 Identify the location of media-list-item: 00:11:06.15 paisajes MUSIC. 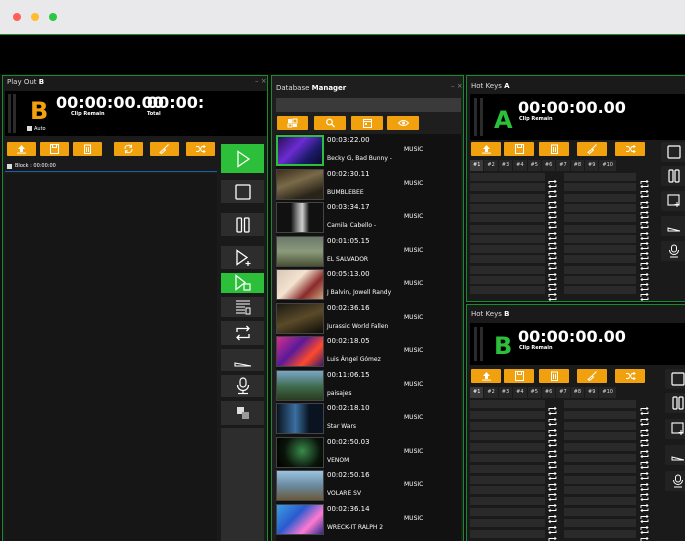
(368, 385).